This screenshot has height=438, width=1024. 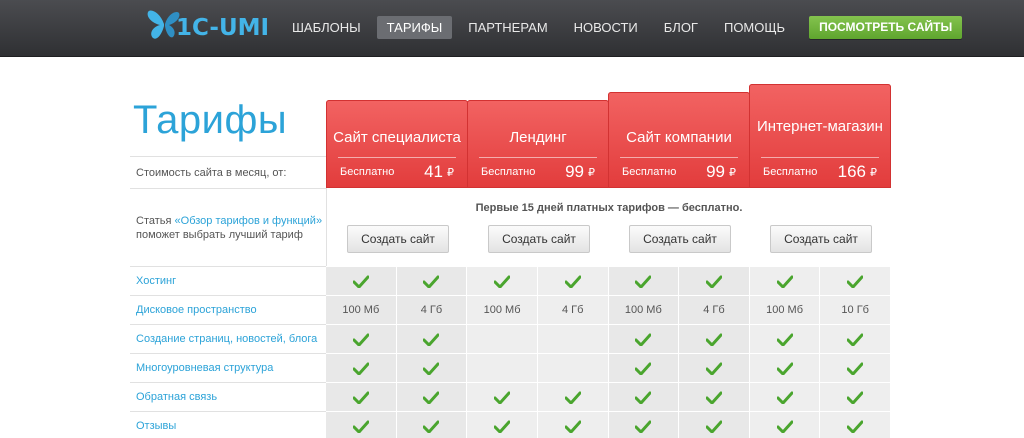 I want to click on feature-value: 10 Гб, so click(x=855, y=310).